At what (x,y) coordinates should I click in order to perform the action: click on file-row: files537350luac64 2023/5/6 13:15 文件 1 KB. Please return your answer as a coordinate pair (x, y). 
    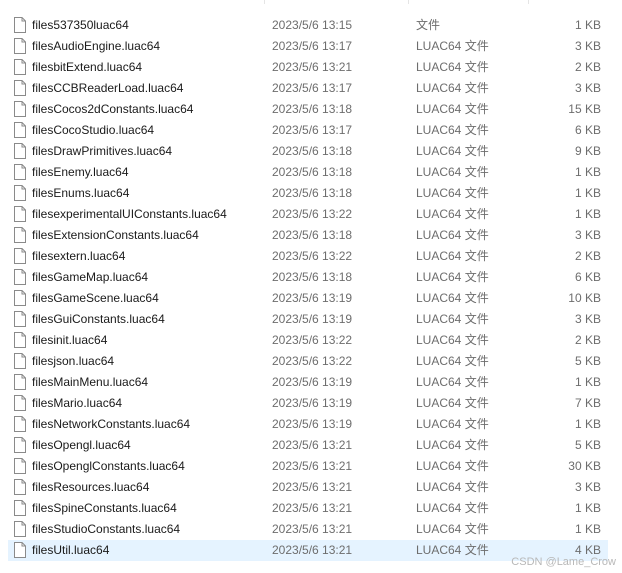
    Looking at the image, I should click on (308, 25).